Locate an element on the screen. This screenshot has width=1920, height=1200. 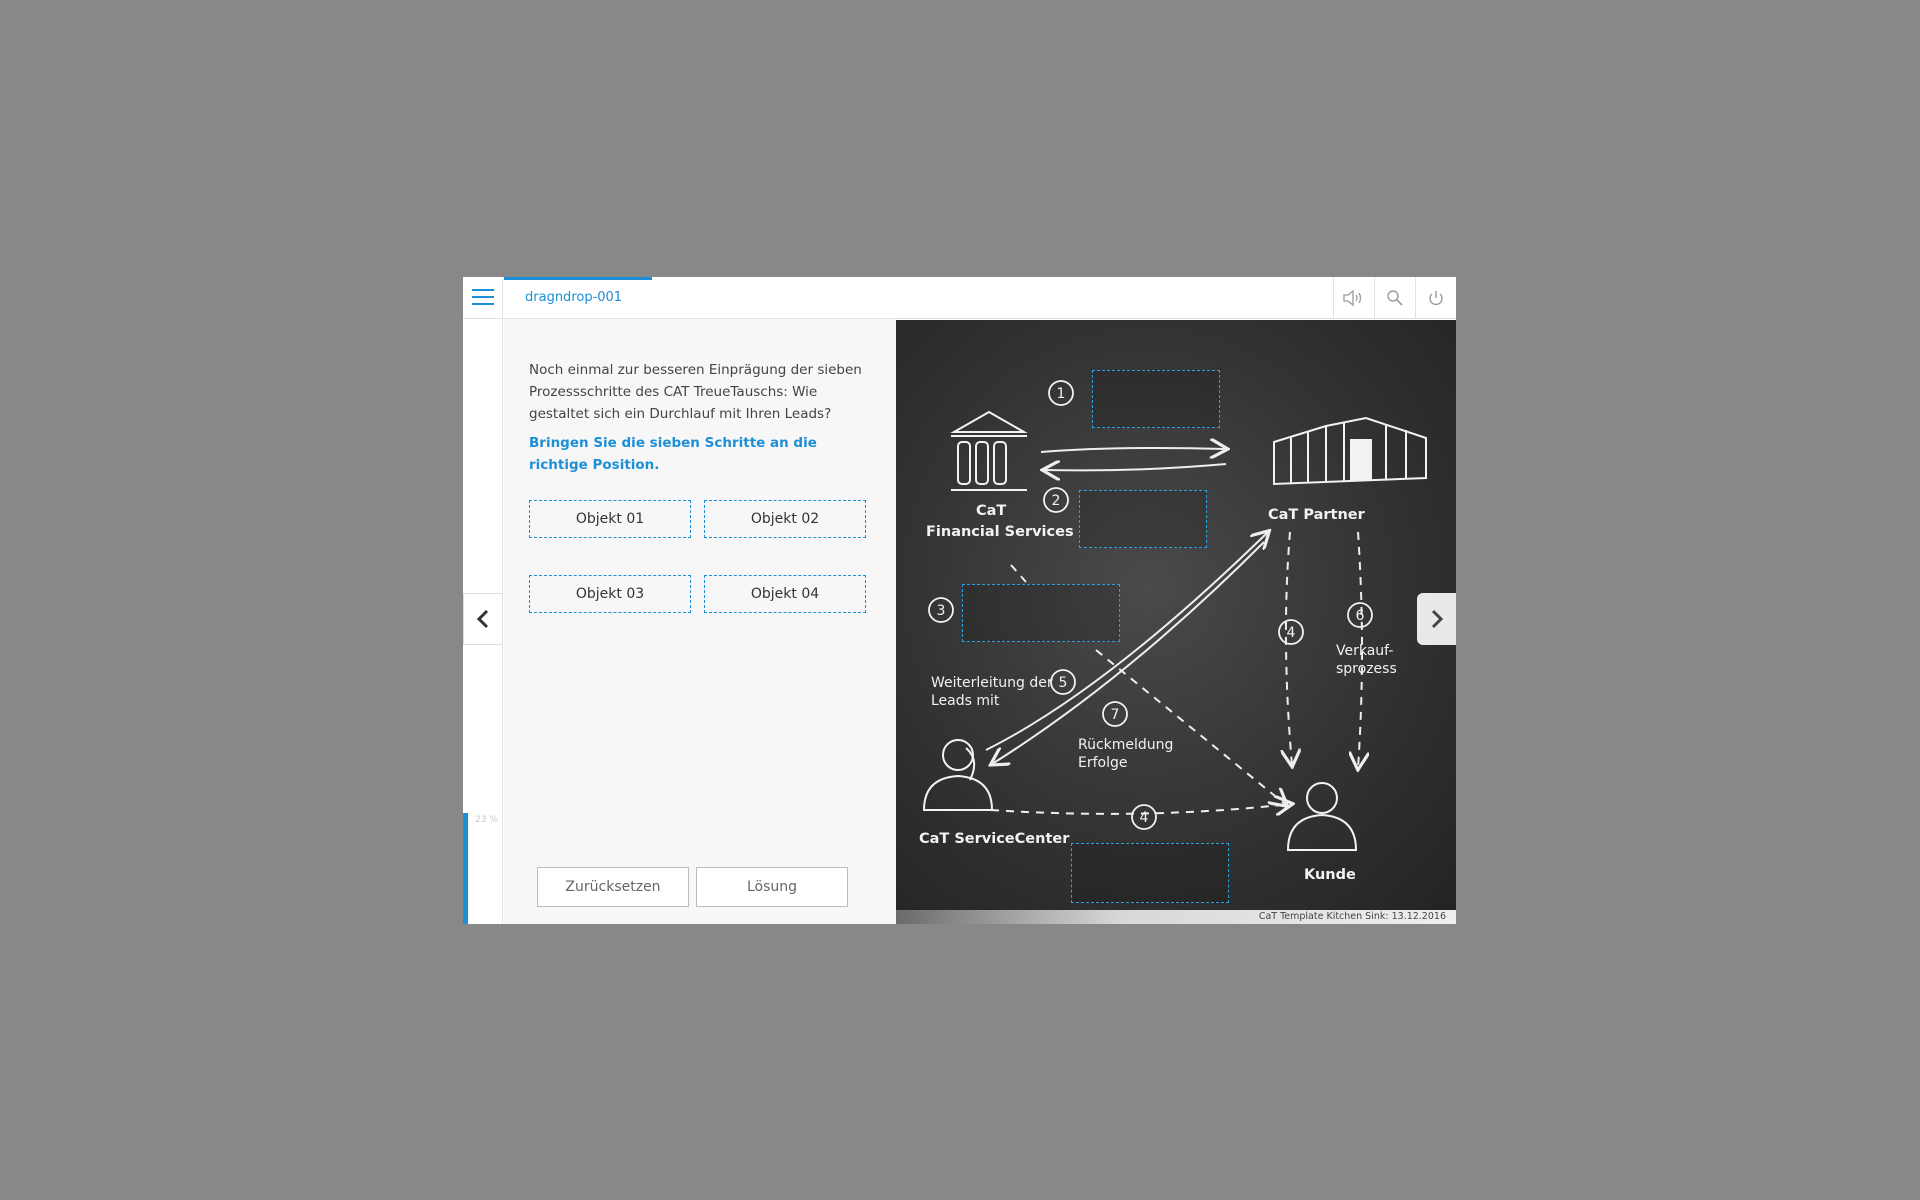
search-icon is located at coordinates (1395, 297).